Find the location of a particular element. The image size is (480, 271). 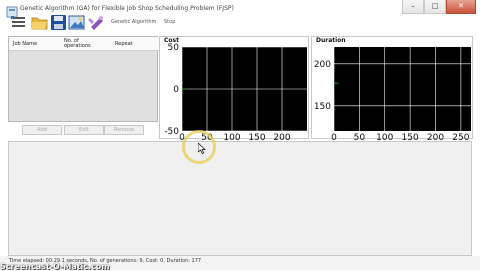

cost-x-tick-label: 200 is located at coordinates (281, 136).